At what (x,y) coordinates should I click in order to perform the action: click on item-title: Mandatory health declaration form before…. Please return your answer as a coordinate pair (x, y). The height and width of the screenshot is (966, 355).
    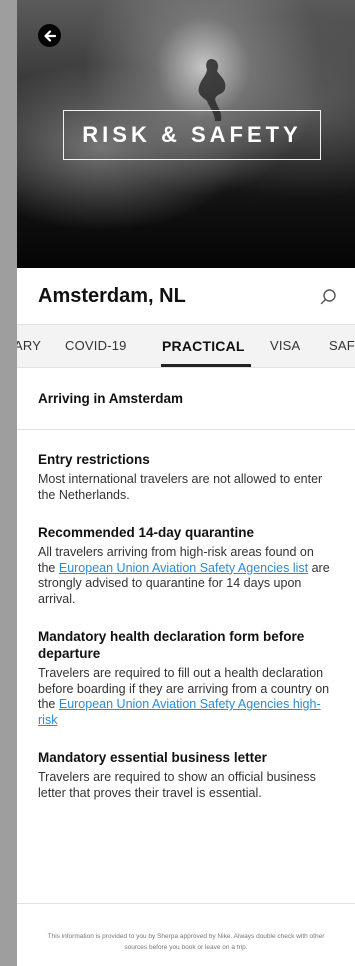
    Looking at the image, I should click on (171, 645).